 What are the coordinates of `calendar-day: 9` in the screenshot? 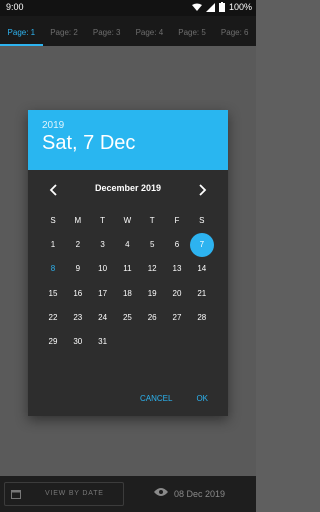 It's located at (78, 269).